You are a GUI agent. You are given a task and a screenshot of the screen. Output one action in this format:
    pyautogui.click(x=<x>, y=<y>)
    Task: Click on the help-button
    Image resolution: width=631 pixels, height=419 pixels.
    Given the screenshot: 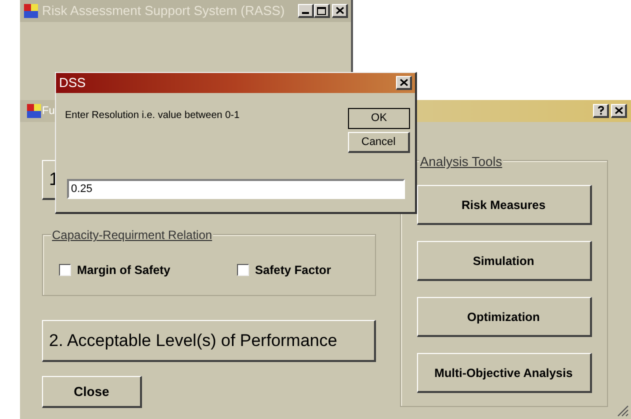 What is the action you would take?
    pyautogui.click(x=601, y=111)
    